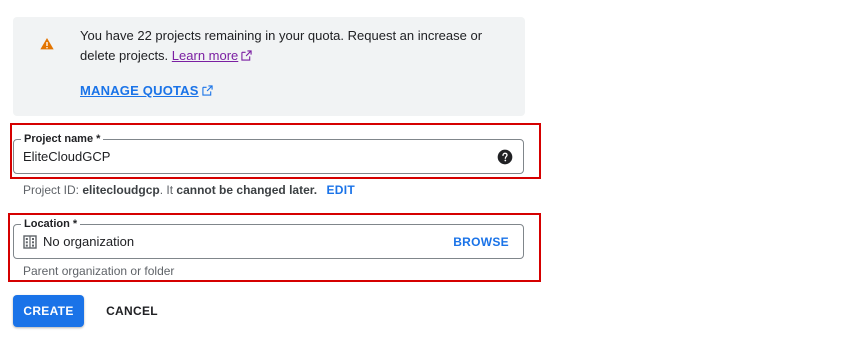 The height and width of the screenshot is (356, 851). Describe the element at coordinates (62, 139) in the screenshot. I see `project-name-label: Project name *` at that location.